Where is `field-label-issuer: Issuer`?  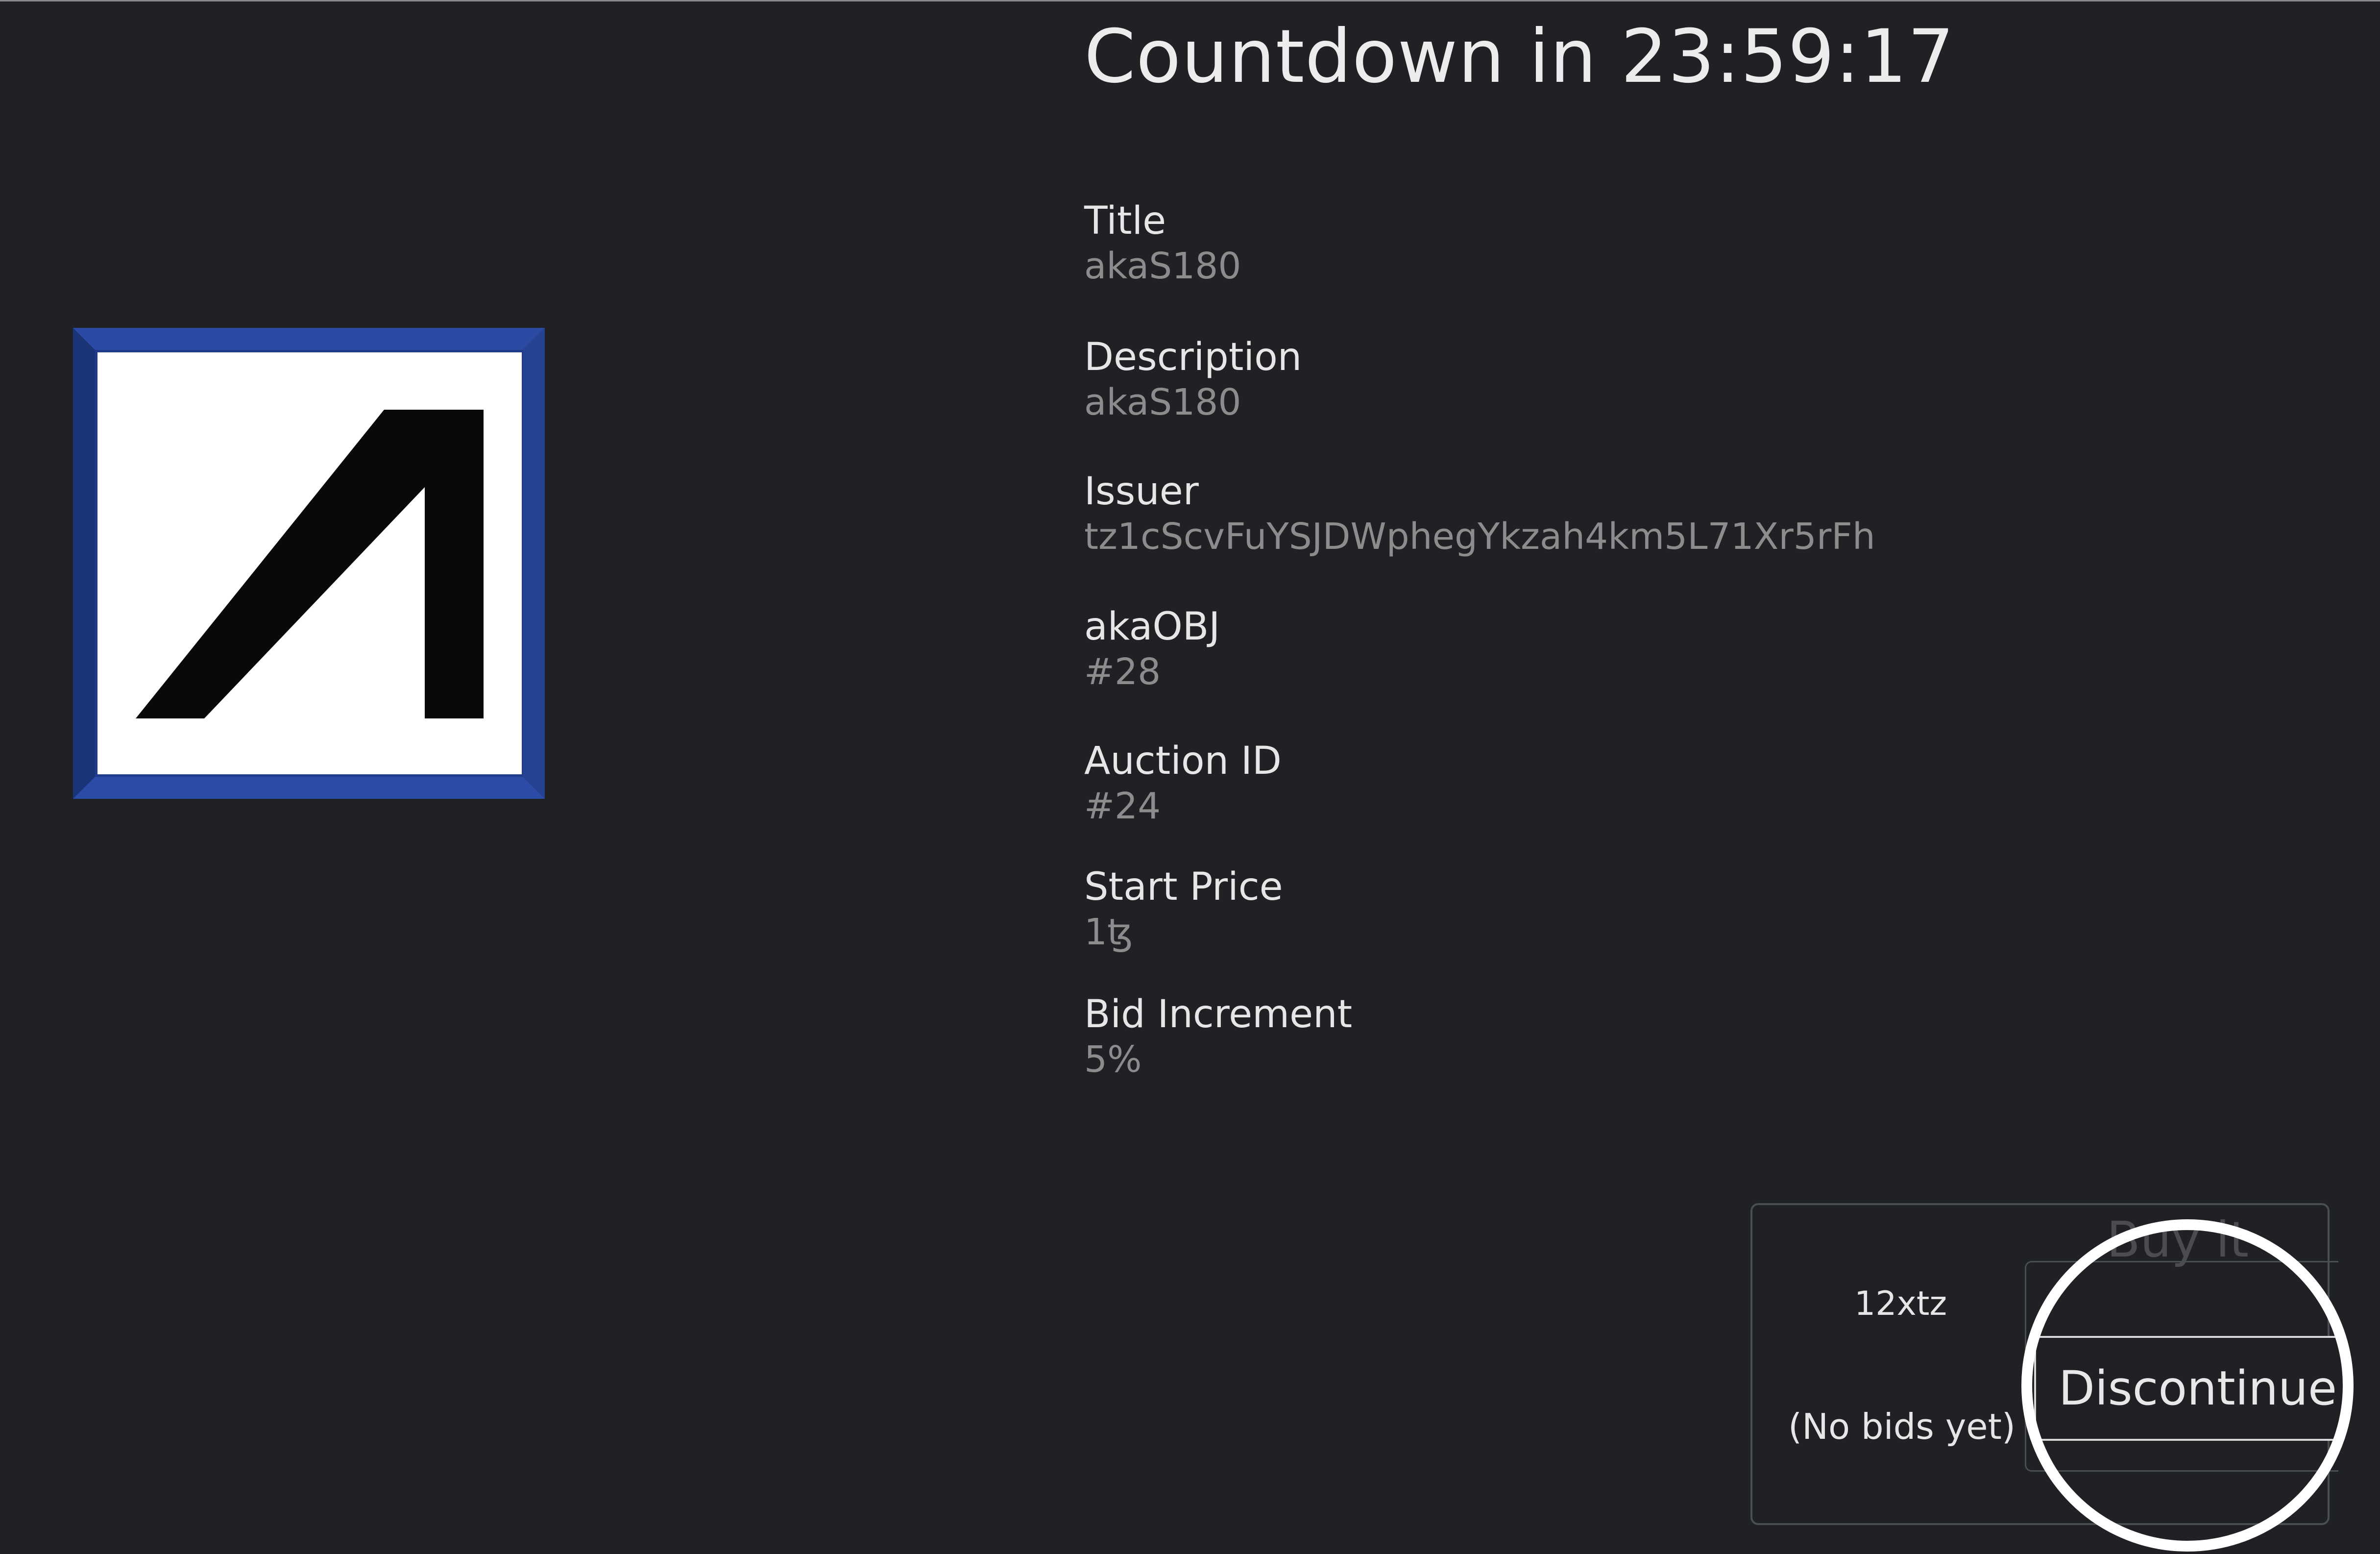 field-label-issuer: Issuer is located at coordinates (1141, 491).